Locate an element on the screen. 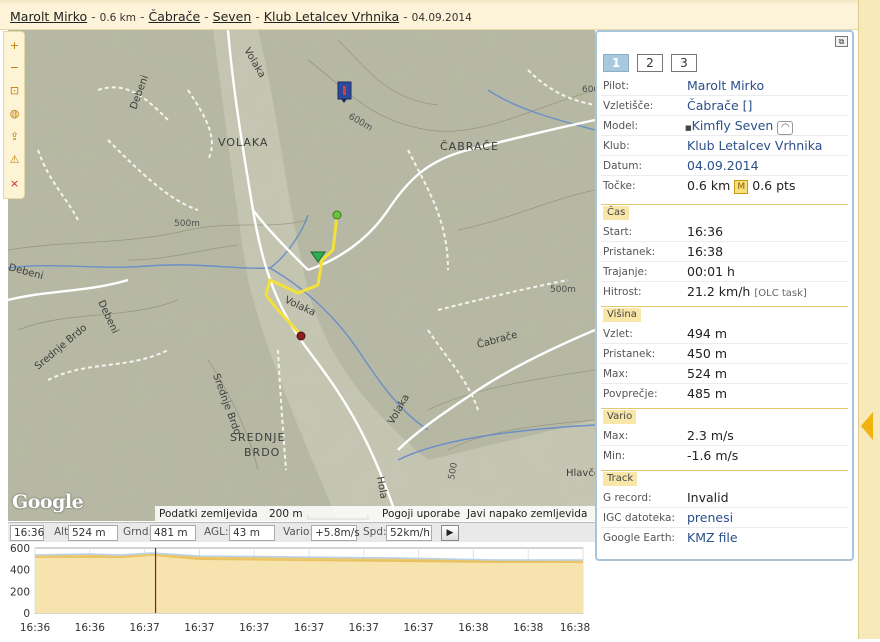  scoring-badge-icon: M is located at coordinates (741, 187).